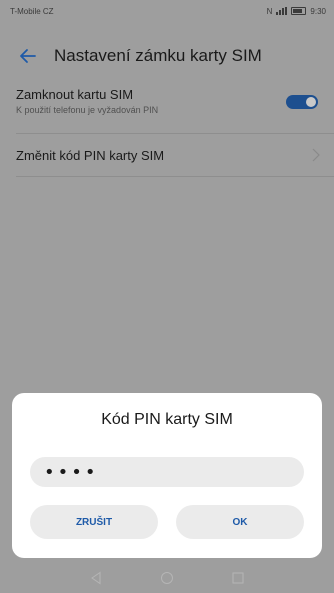 The image size is (334, 593). What do you see at coordinates (167, 155) in the screenshot?
I see `change-pin-row: Změnit kód PIN karty SIM` at bounding box center [167, 155].